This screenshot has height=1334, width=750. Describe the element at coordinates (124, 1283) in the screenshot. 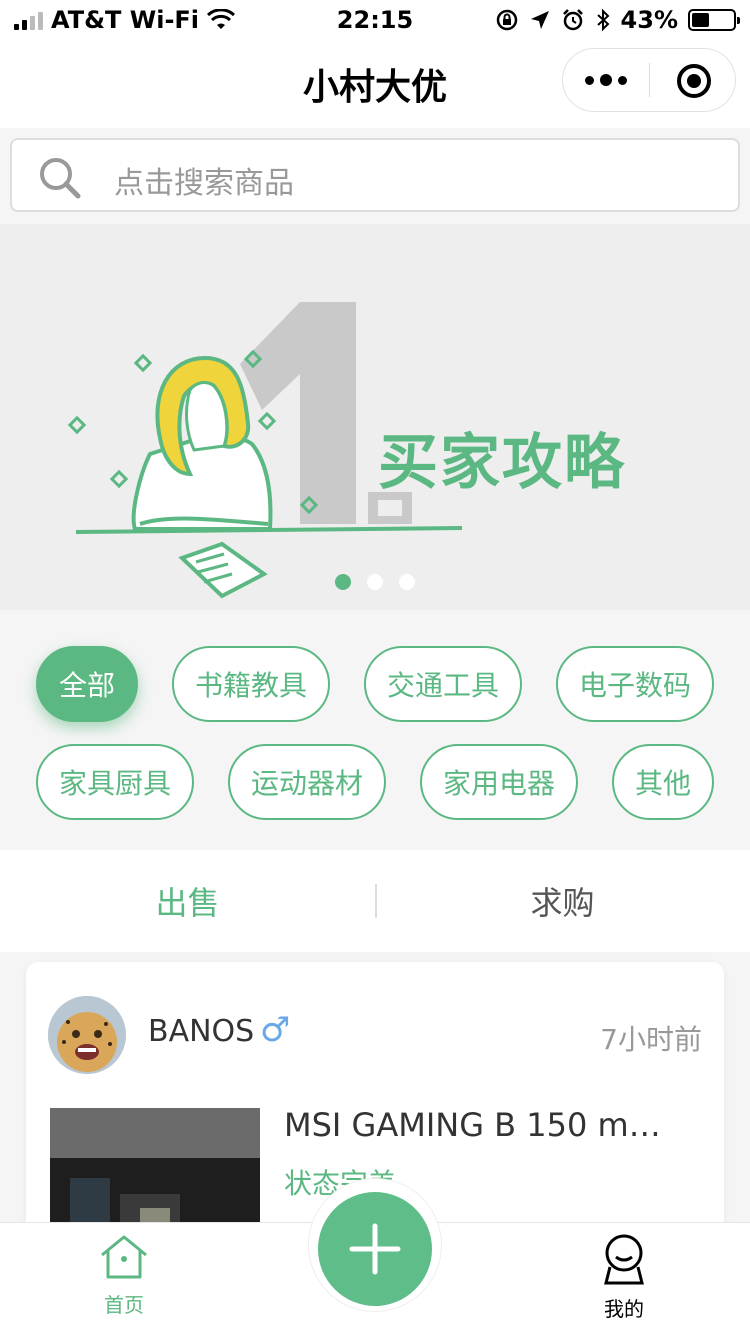

I see `tabbar-home: 首页` at that location.